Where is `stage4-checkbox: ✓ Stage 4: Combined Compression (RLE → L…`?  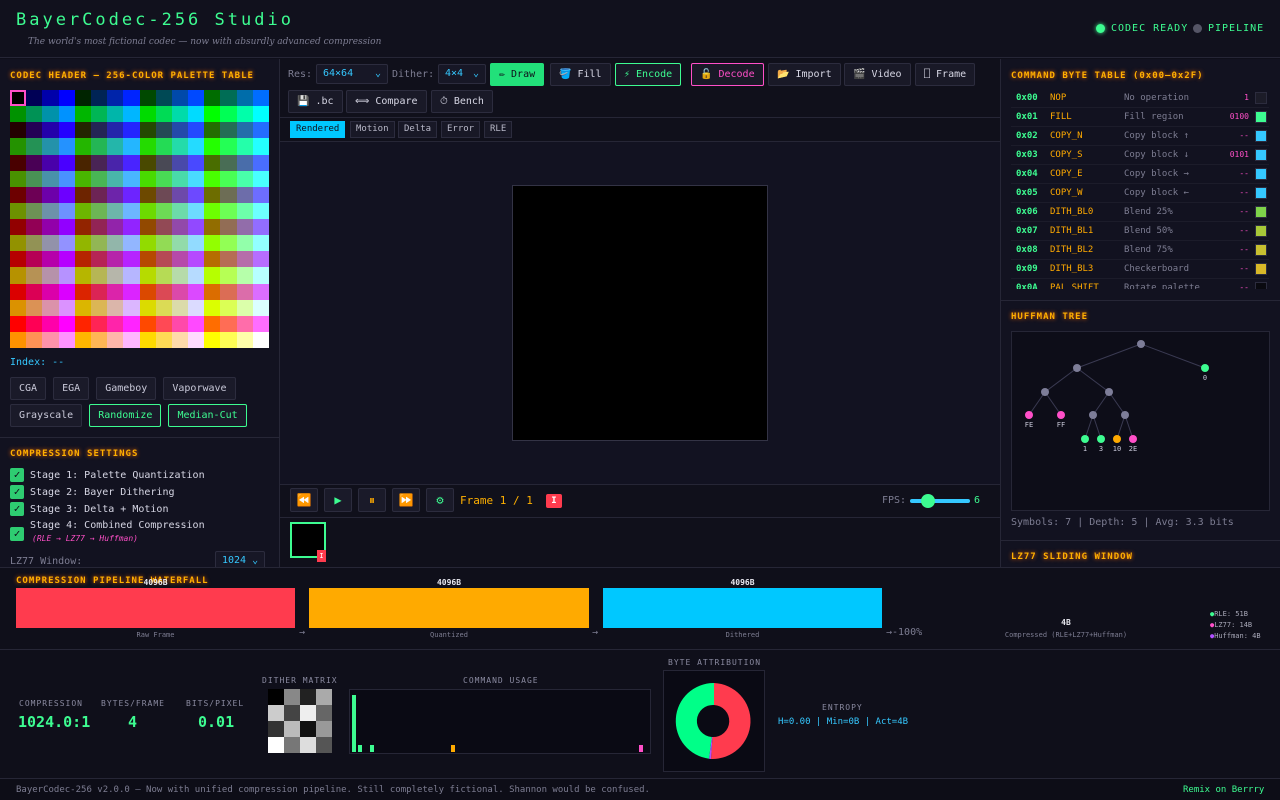
stage4-checkbox: ✓ Stage 4: Combined Compression (RLE → L… is located at coordinates (107, 531).